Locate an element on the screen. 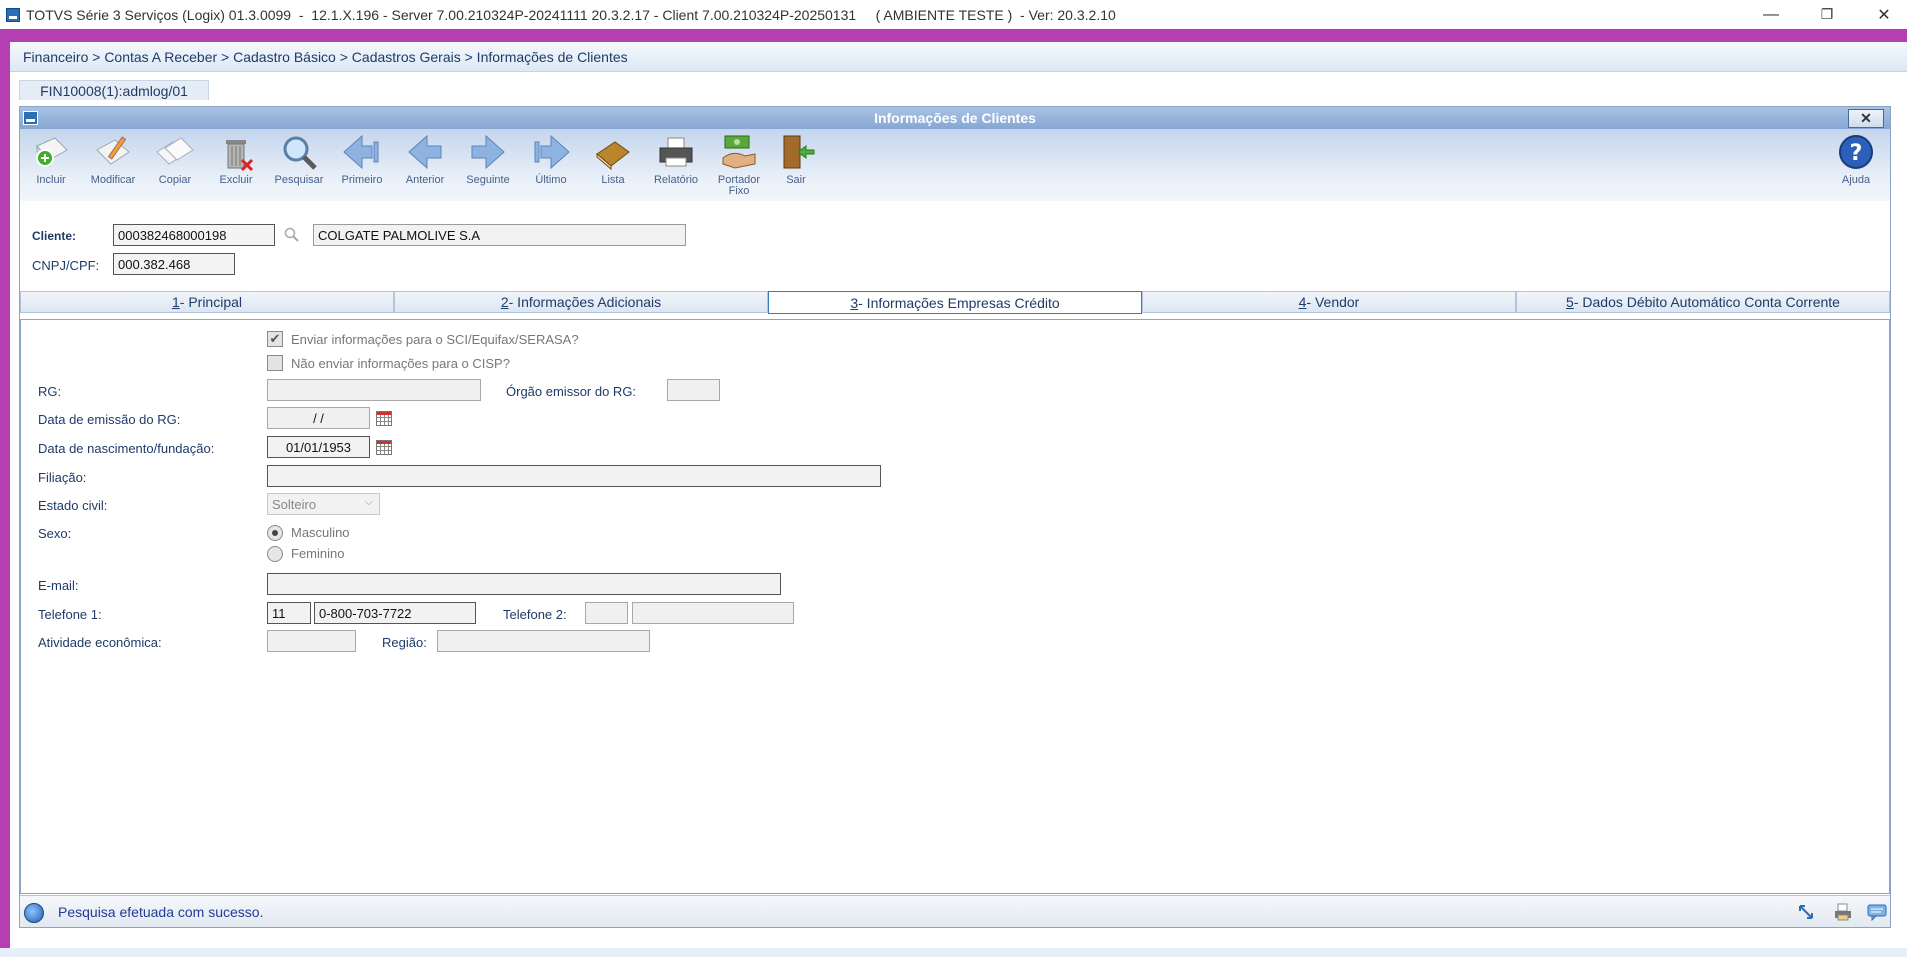  atividade-economica-label: Atividade econômica: is located at coordinates (100, 642).